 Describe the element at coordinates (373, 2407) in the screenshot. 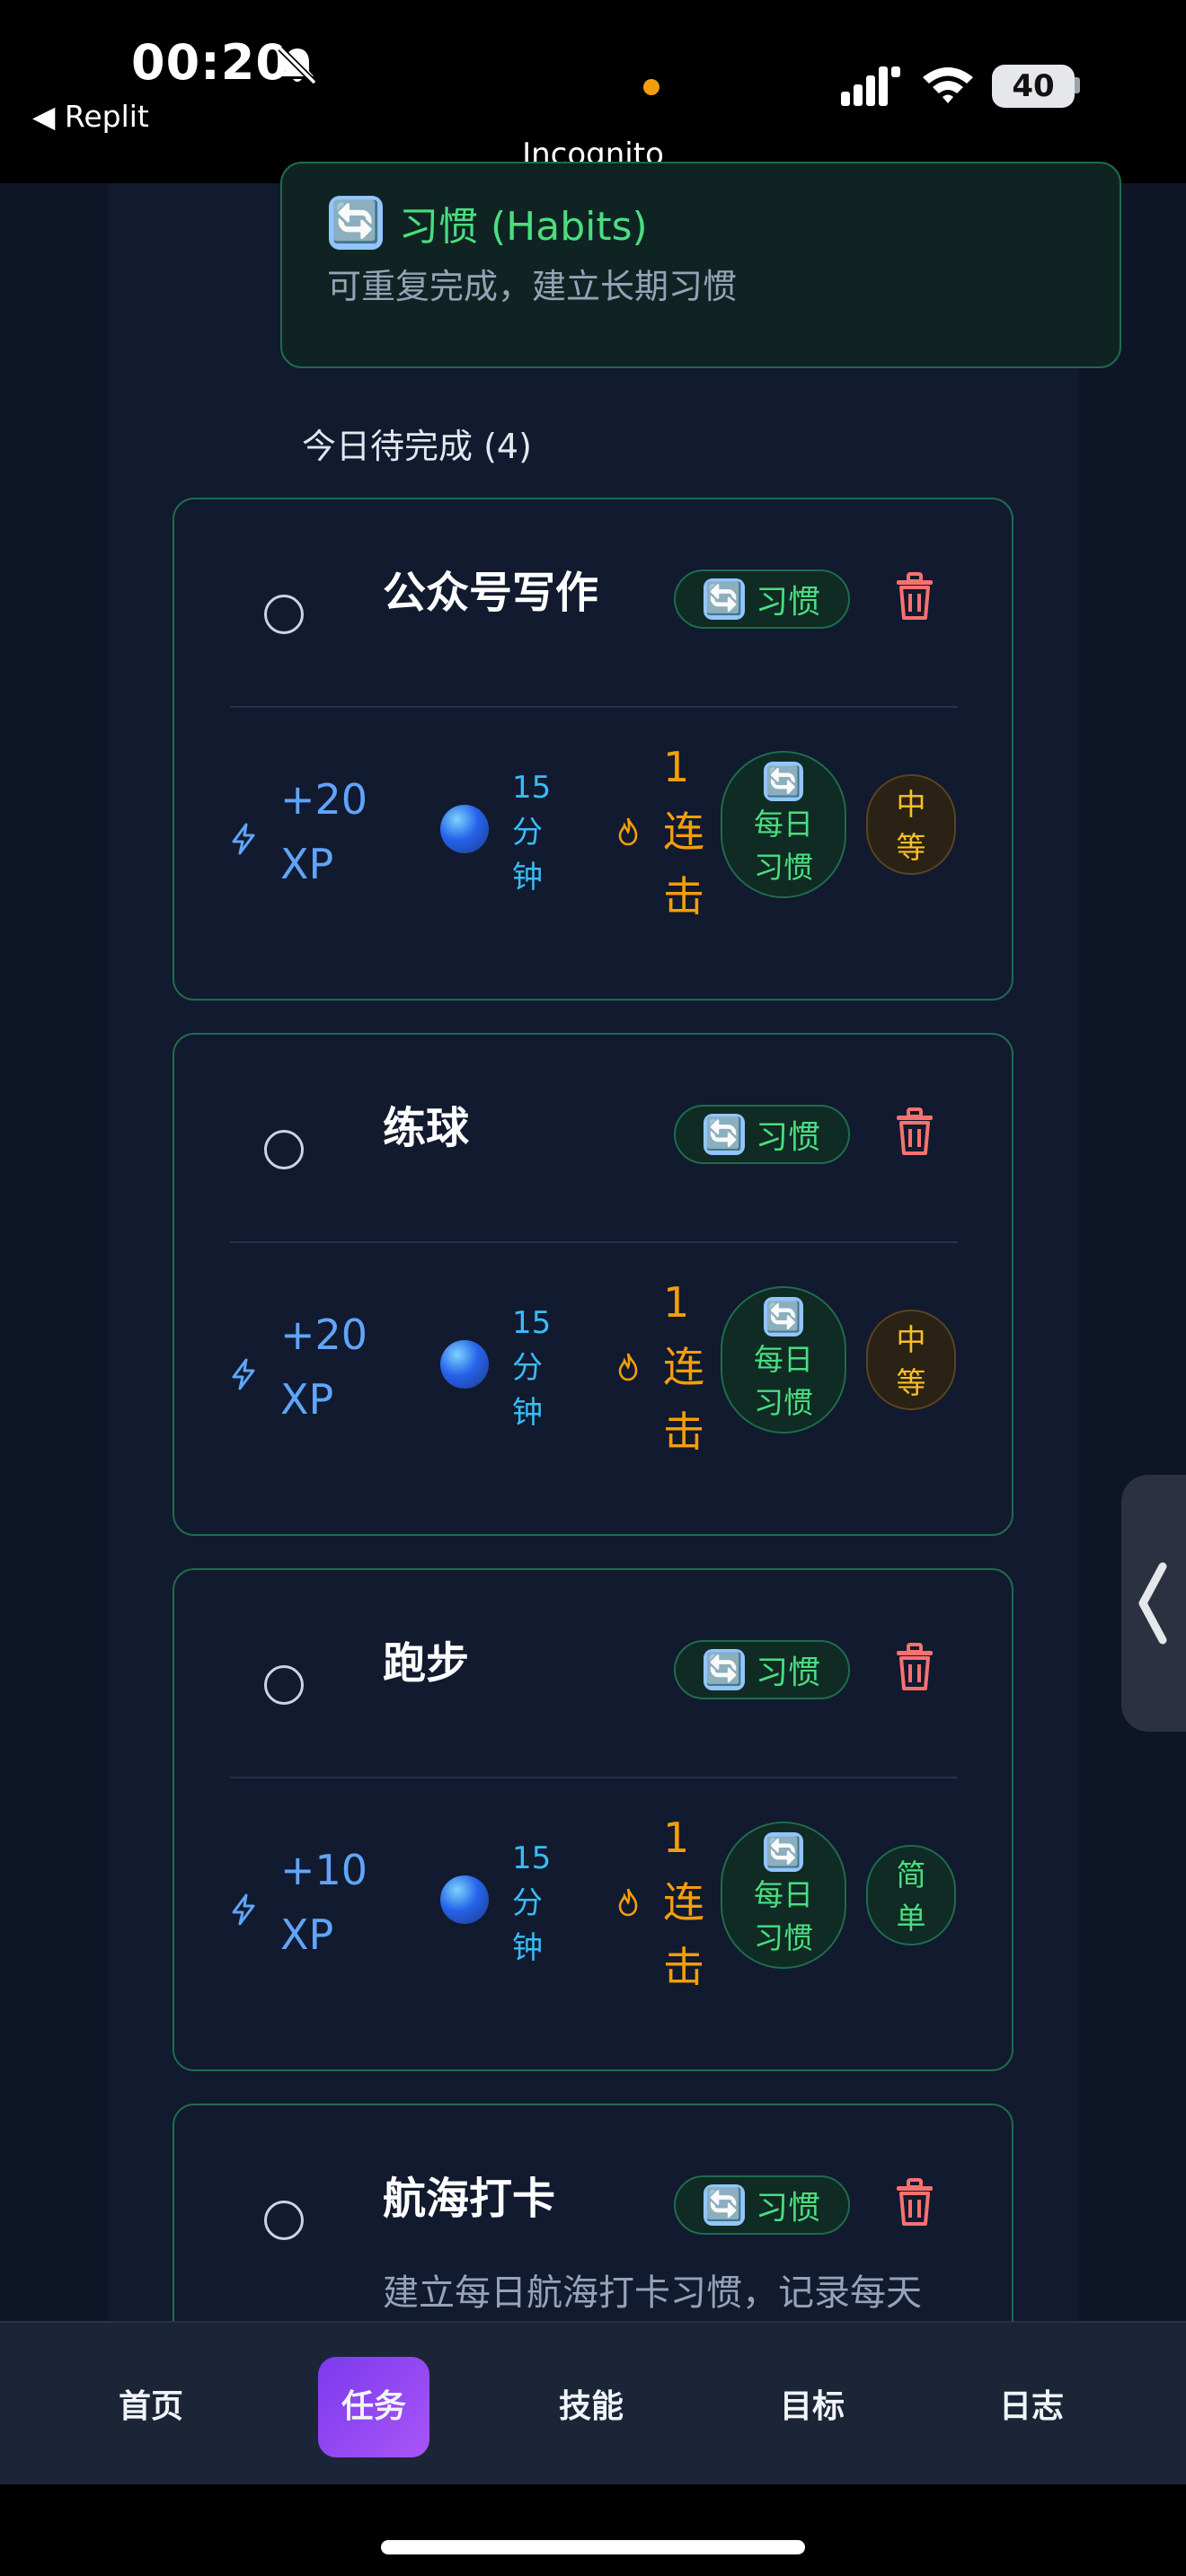

I see `nav-tasks: 任务` at that location.